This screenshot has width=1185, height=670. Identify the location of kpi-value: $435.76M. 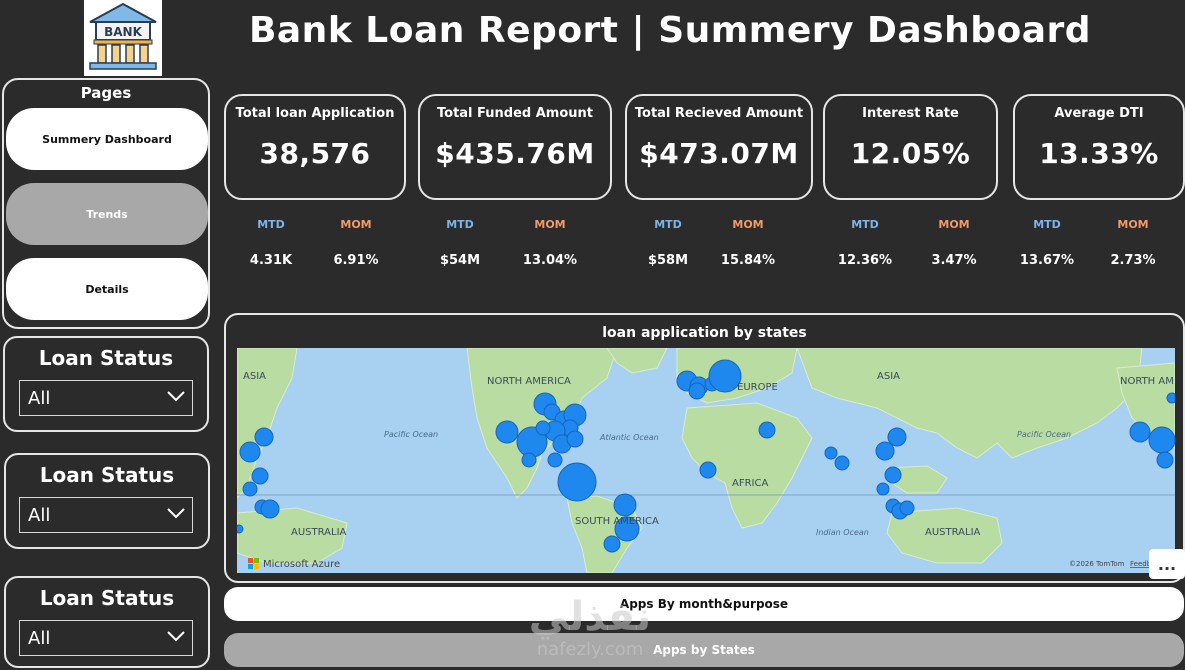
(515, 153).